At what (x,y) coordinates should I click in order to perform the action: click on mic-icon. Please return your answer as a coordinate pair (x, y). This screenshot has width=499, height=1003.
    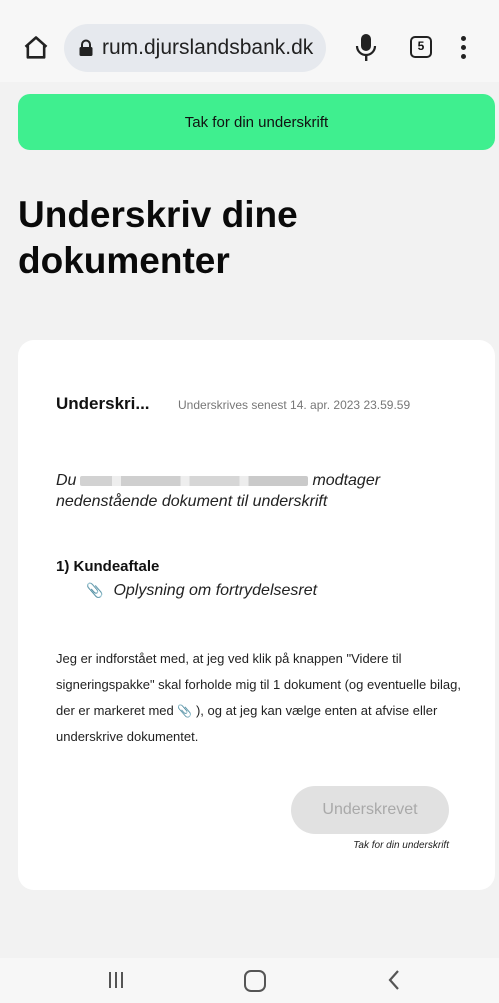
    Looking at the image, I should click on (366, 48).